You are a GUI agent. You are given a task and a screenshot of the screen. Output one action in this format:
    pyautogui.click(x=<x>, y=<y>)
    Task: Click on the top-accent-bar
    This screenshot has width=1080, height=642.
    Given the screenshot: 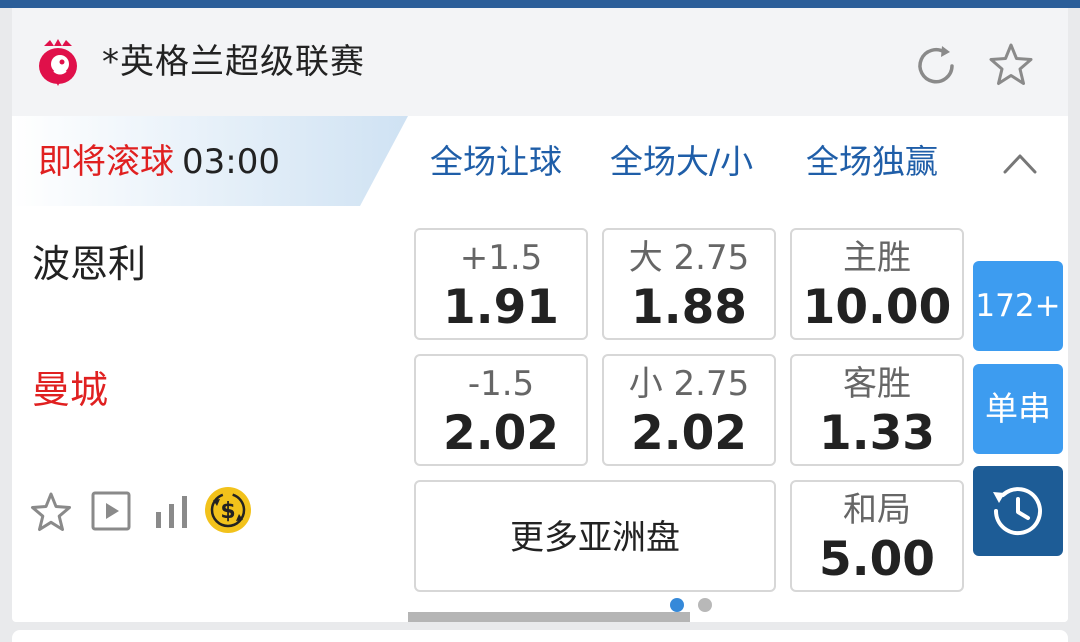 What is the action you would take?
    pyautogui.click(x=540, y=4)
    